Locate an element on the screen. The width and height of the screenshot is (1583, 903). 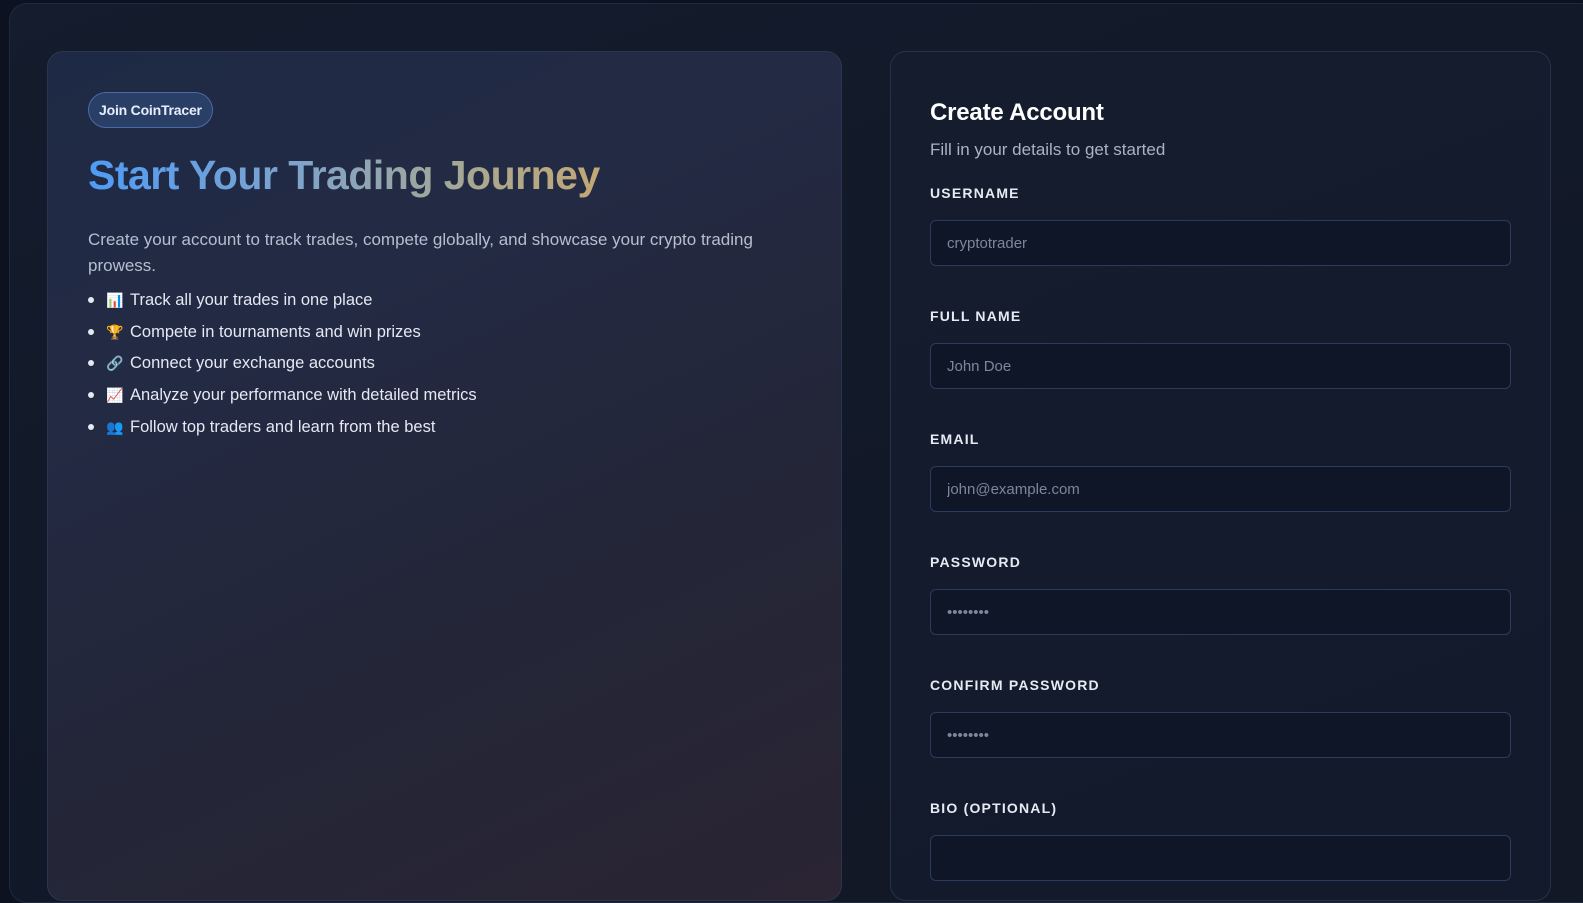
feature-item: 📊 Track all your trades in one place is located at coordinates (282, 304).